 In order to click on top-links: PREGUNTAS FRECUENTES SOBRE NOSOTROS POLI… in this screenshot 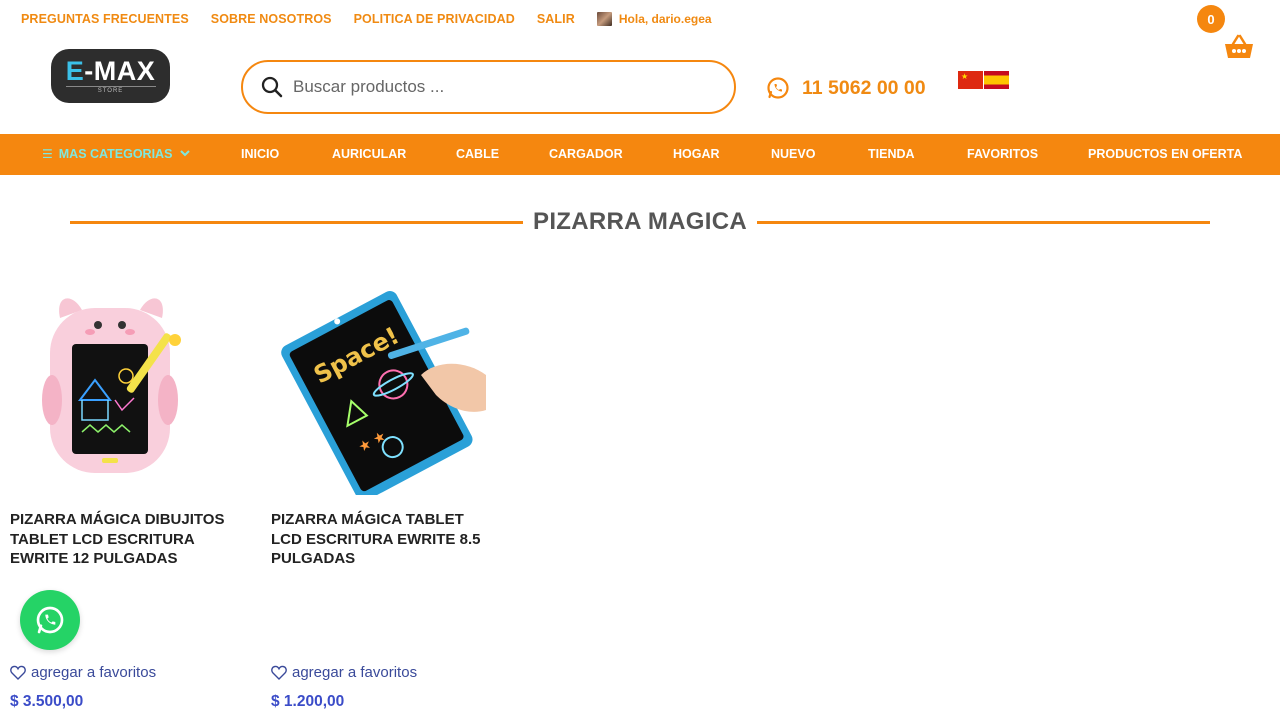, I will do `click(366, 19)`.